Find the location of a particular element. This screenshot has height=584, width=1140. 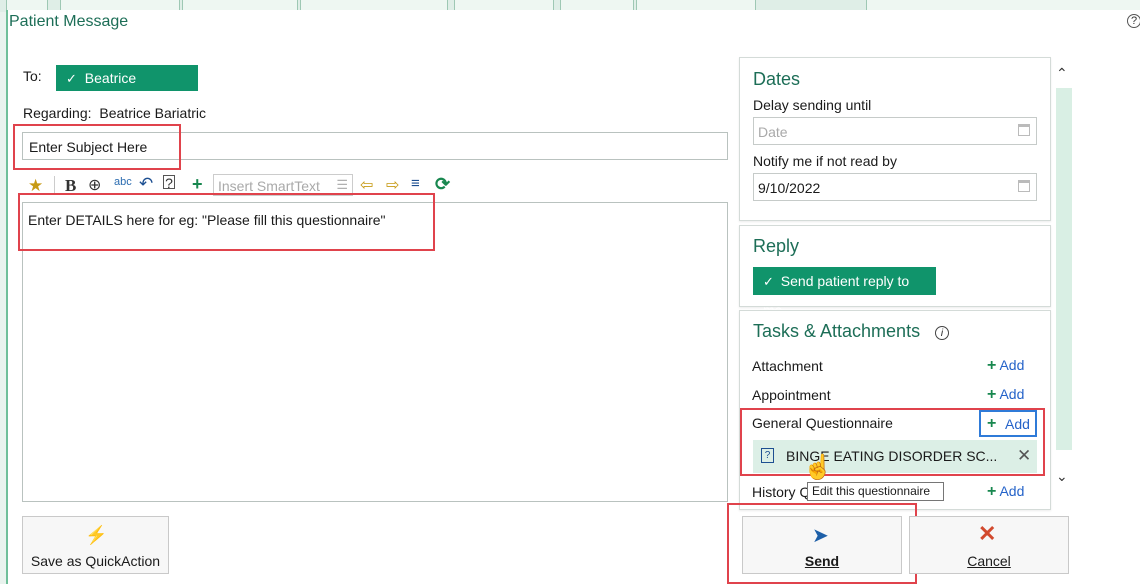

reply-title: Reply is located at coordinates (776, 246).